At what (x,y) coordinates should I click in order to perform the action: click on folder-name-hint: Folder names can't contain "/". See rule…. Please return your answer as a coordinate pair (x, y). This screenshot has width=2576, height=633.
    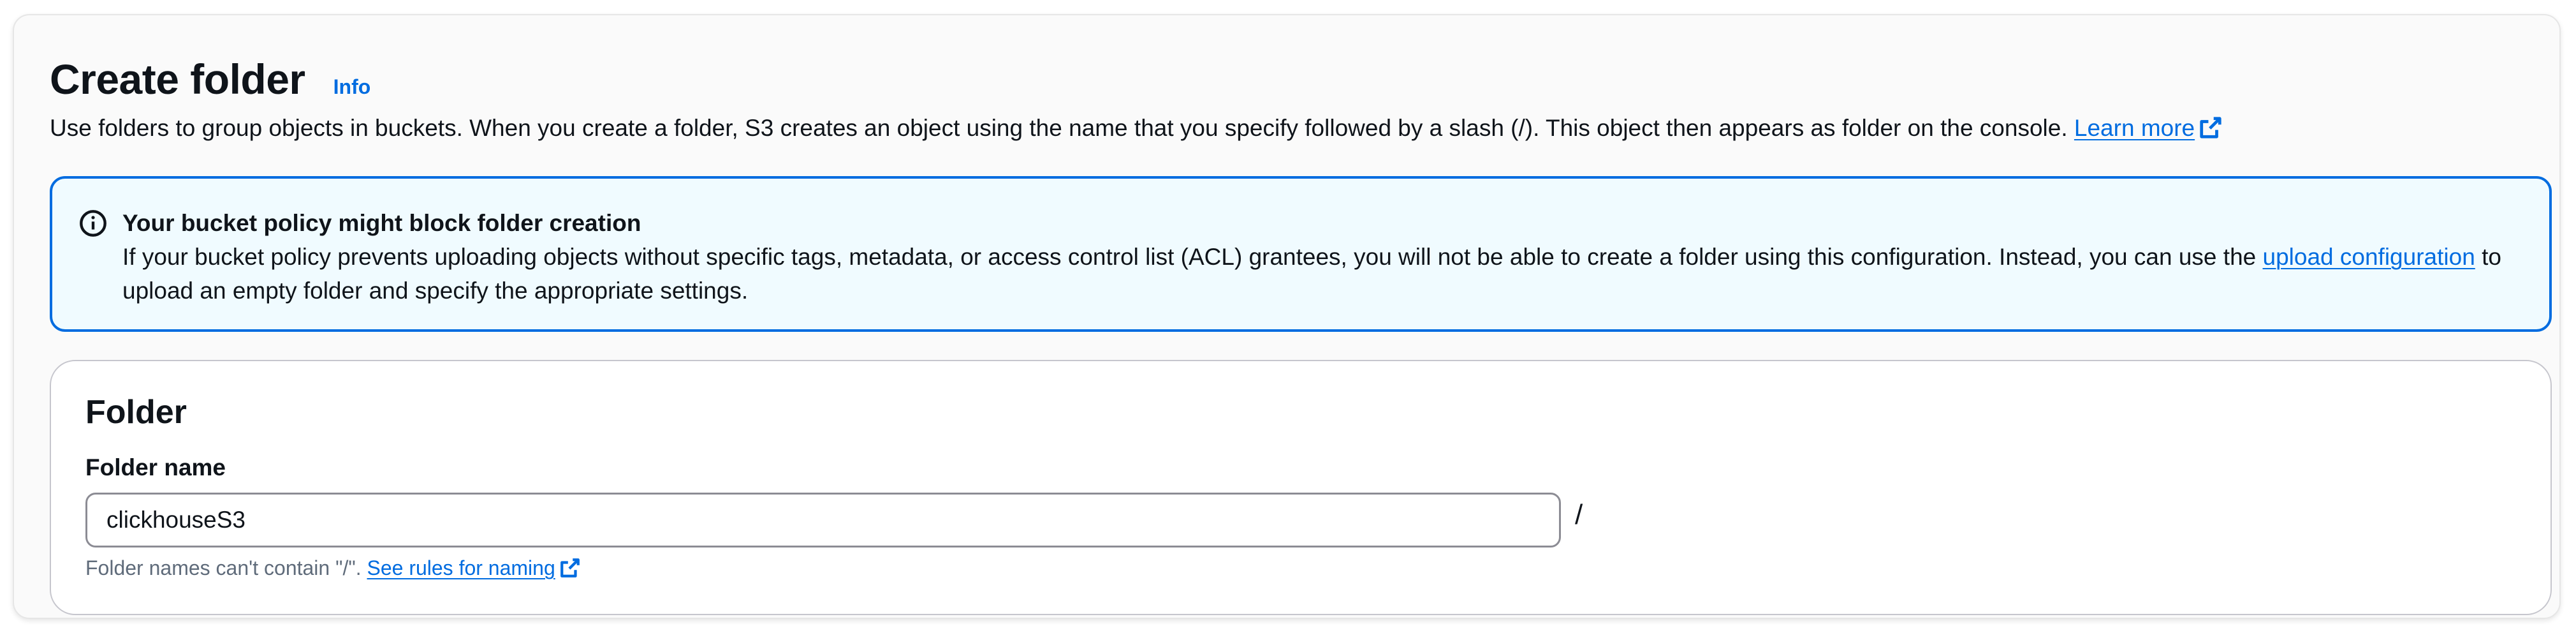
    Looking at the image, I should click on (333, 568).